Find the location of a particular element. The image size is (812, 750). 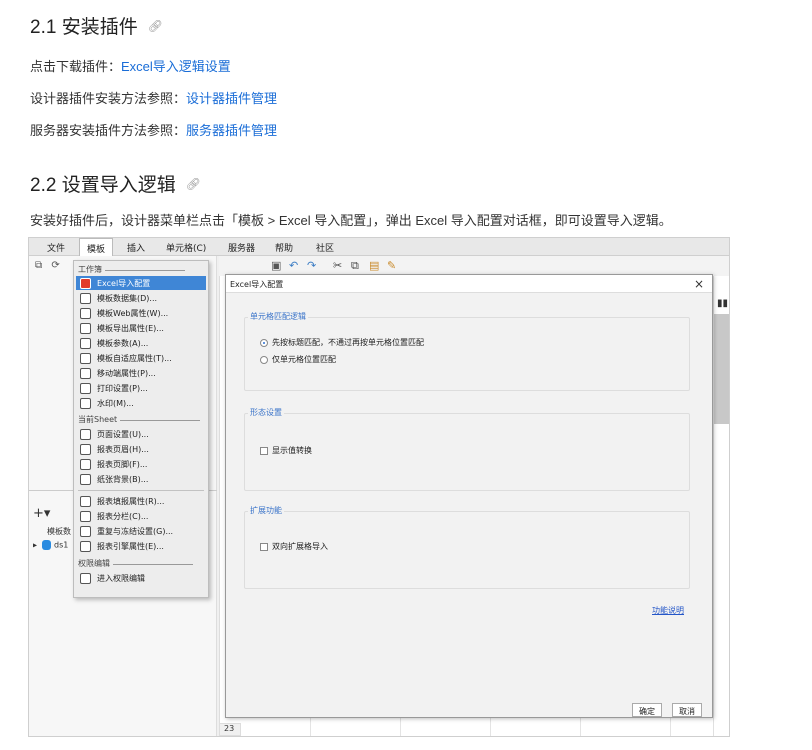

checkbox-bidirectional: 双向扩展格导入 is located at coordinates (294, 546).